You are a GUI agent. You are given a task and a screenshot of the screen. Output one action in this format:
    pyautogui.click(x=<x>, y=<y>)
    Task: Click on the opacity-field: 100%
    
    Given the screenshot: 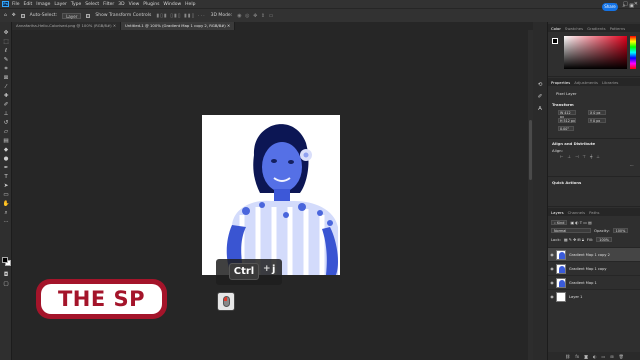 What is the action you would take?
    pyautogui.click(x=620, y=230)
    